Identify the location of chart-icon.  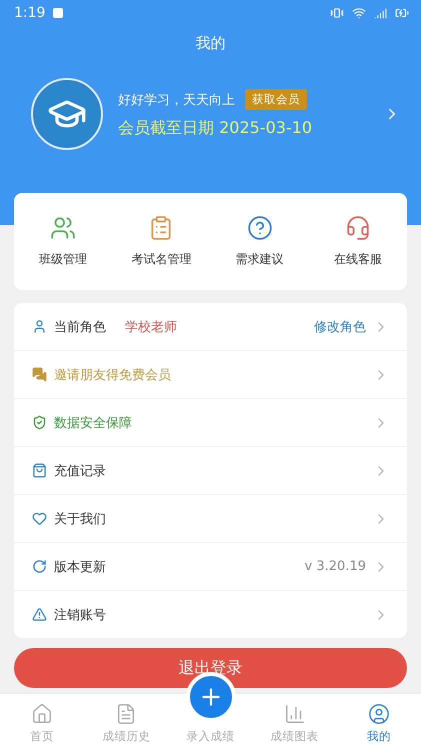
(295, 714).